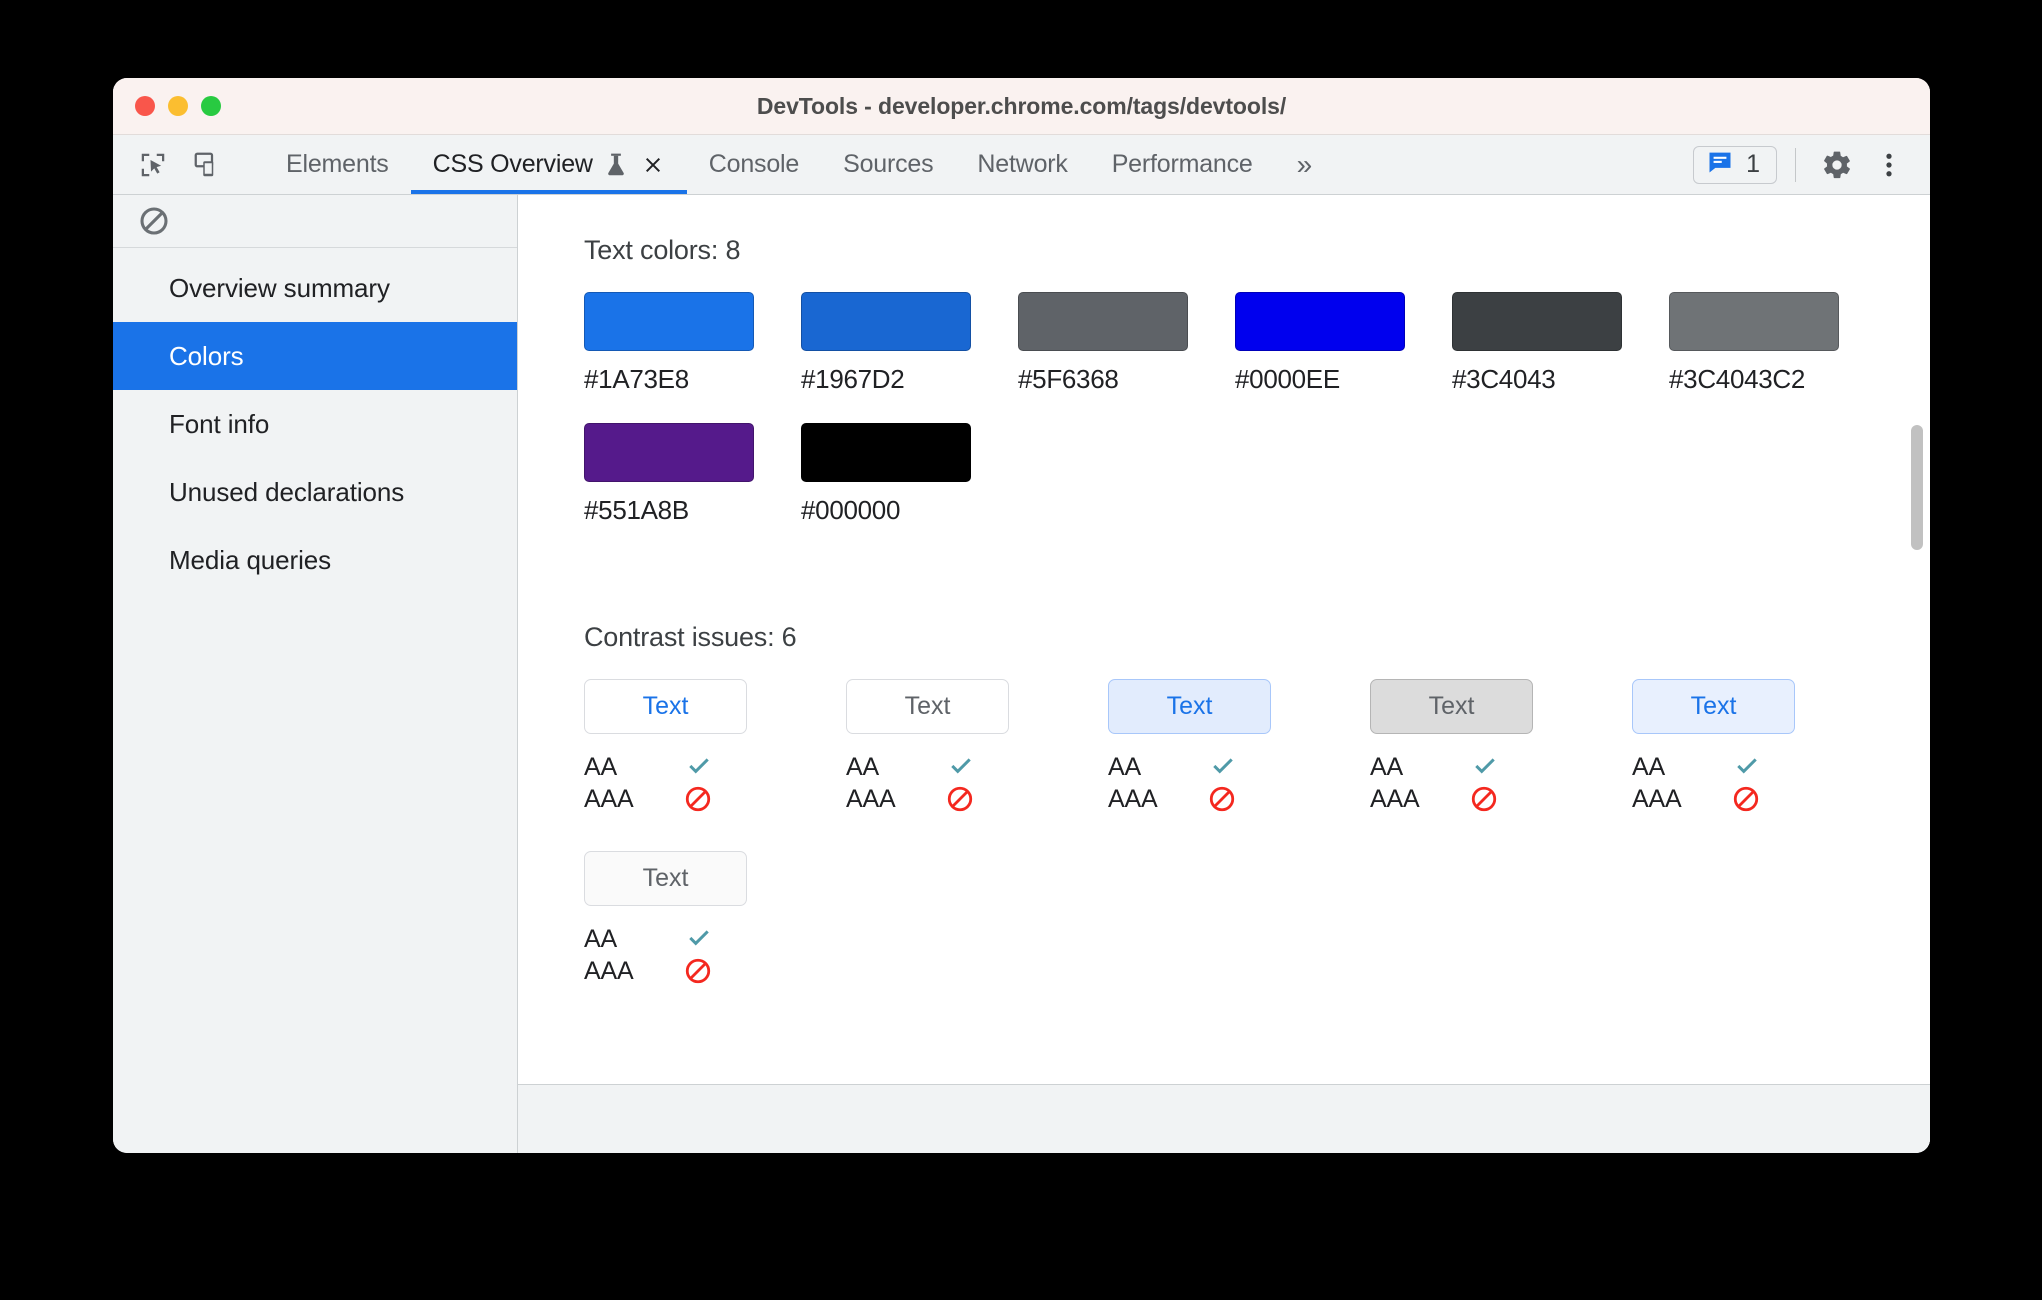 The image size is (2042, 1300). I want to click on color-swatch-item: #3C4043C2, so click(1754, 343).